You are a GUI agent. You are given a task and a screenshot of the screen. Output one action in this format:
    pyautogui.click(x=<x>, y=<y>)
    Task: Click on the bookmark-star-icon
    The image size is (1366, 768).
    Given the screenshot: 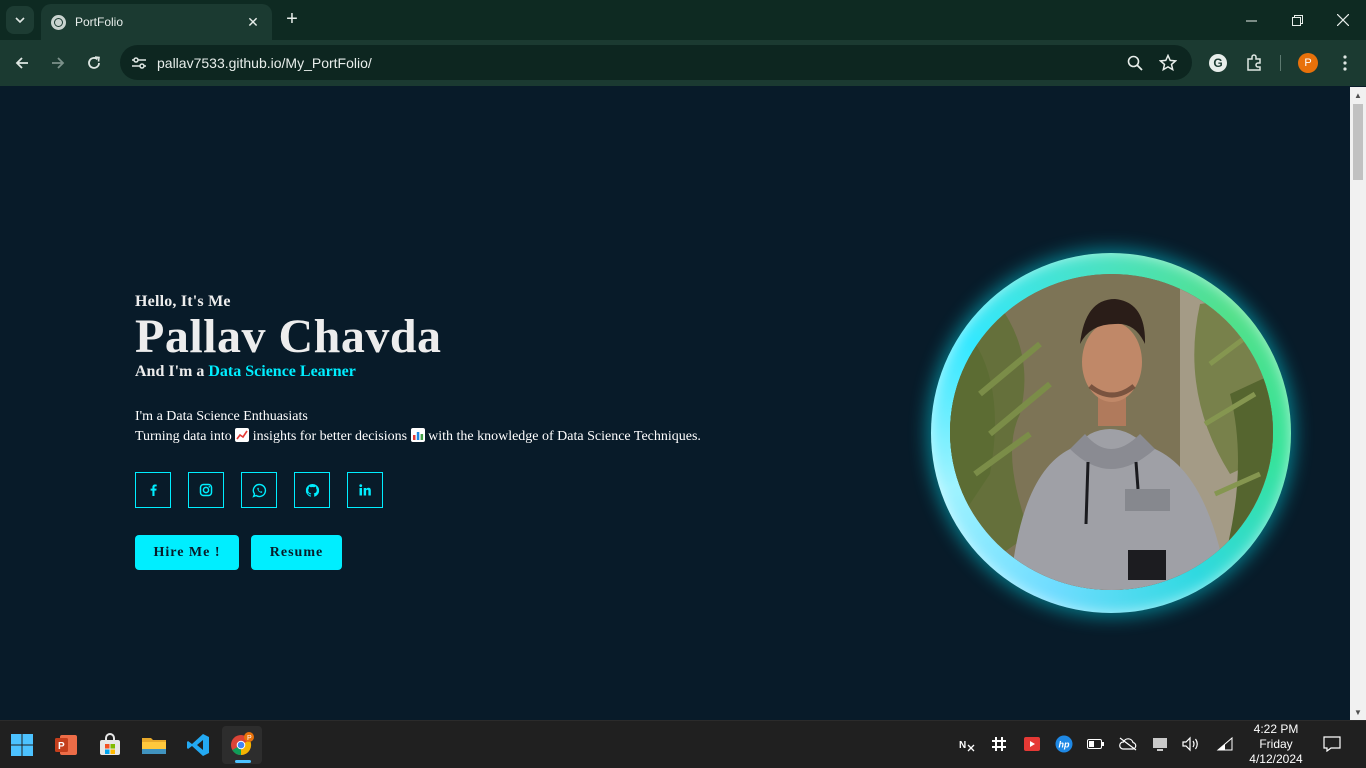 What is the action you would take?
    pyautogui.click(x=1168, y=63)
    